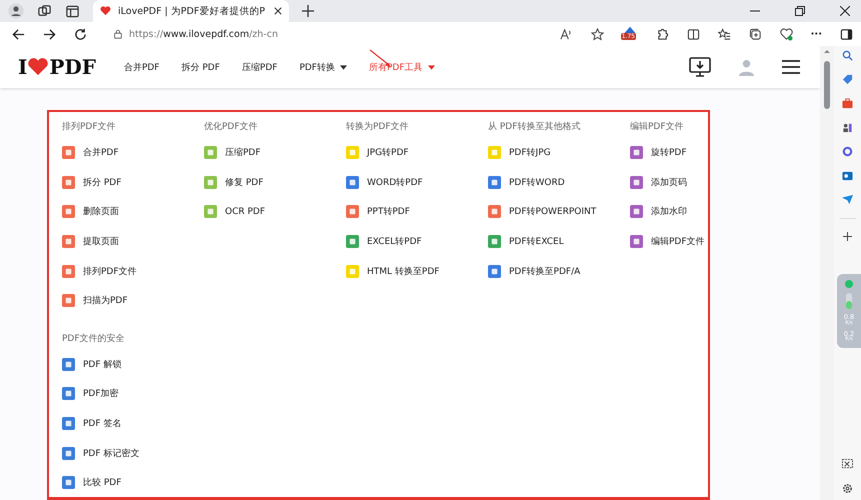  What do you see at coordinates (693, 34) in the screenshot?
I see `split-screen-icon` at bounding box center [693, 34].